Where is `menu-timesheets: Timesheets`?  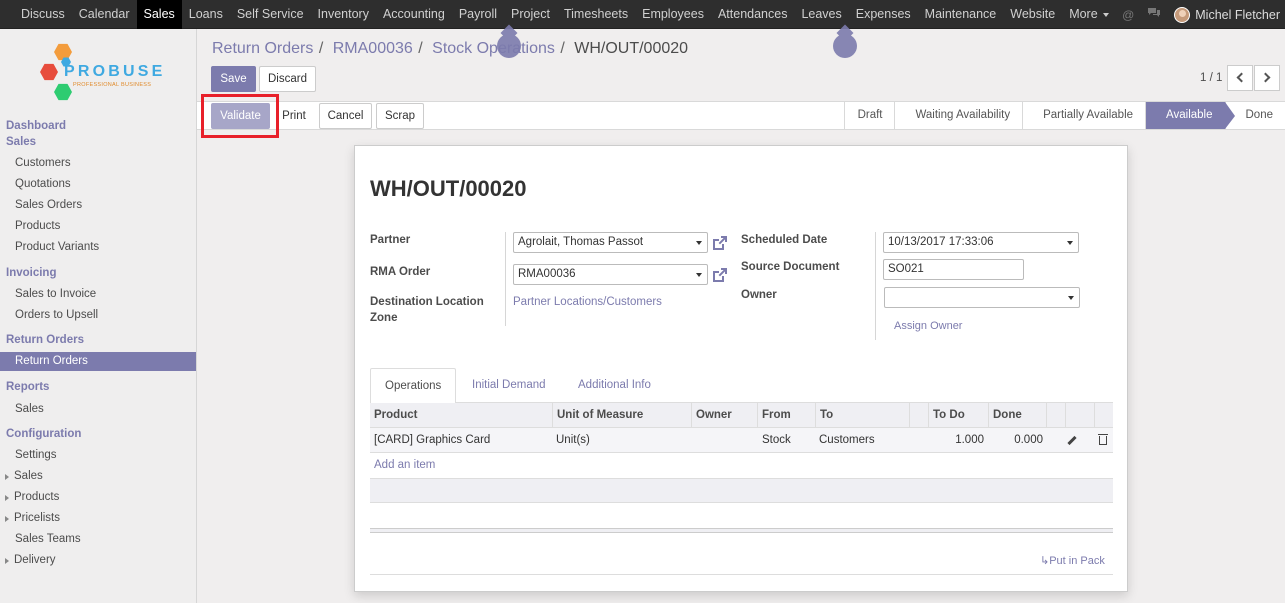
menu-timesheets: Timesheets is located at coordinates (596, 14).